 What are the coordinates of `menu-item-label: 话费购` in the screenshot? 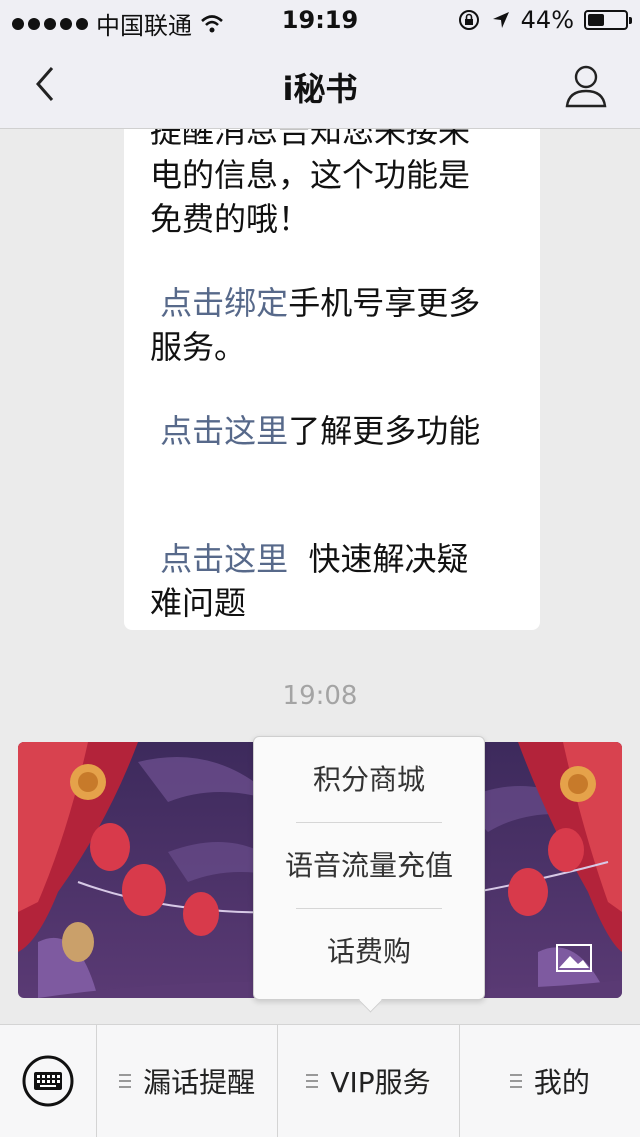 It's located at (368, 951).